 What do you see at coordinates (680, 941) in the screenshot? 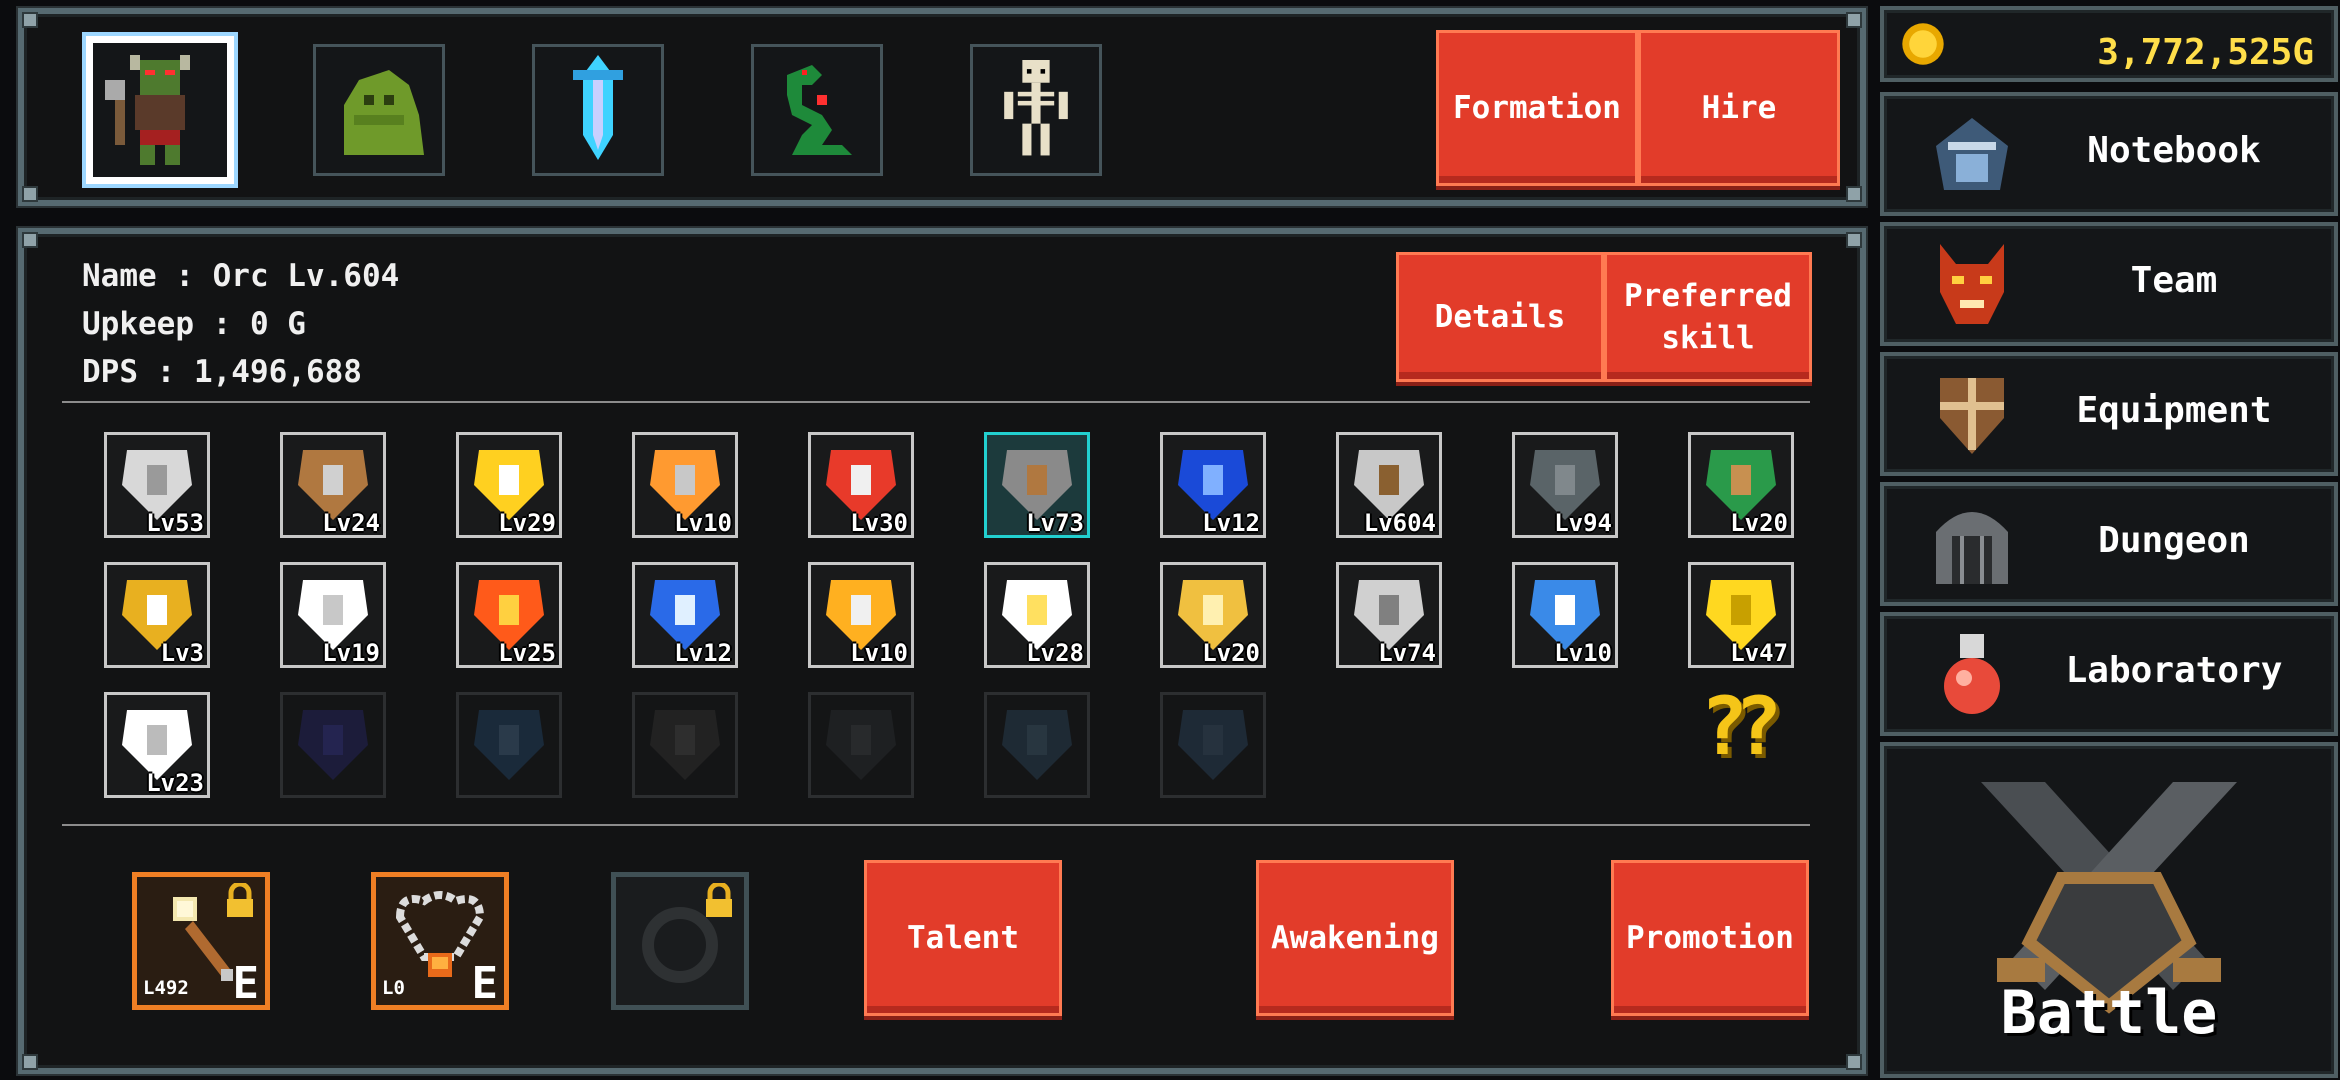
I see `equip-slot-ring` at bounding box center [680, 941].